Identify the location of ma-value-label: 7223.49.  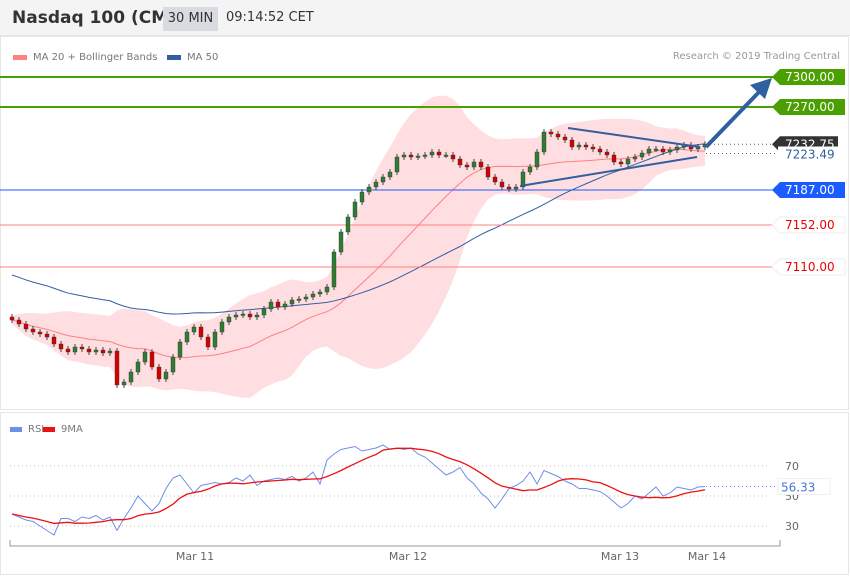
(810, 155).